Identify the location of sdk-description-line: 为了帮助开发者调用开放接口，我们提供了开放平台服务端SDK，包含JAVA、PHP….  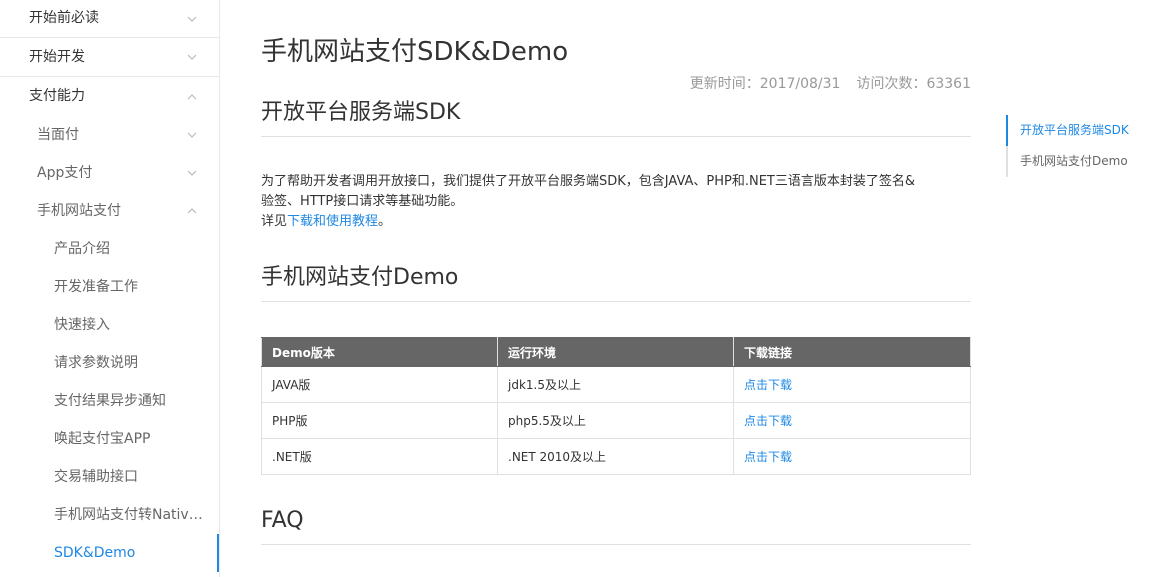
(588, 181).